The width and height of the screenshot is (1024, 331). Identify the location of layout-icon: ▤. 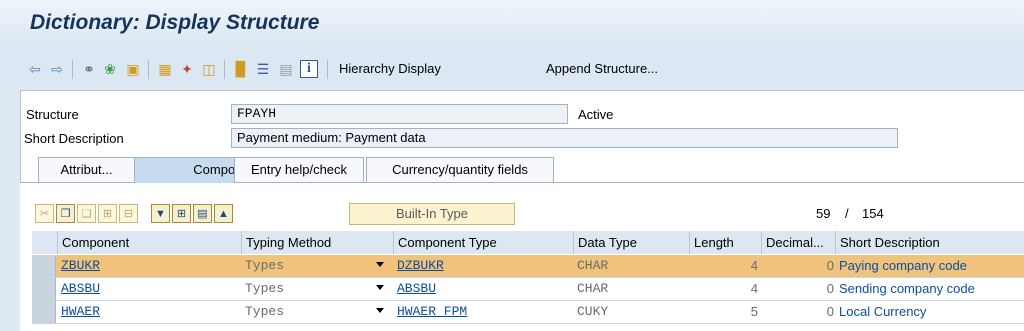
(286, 69).